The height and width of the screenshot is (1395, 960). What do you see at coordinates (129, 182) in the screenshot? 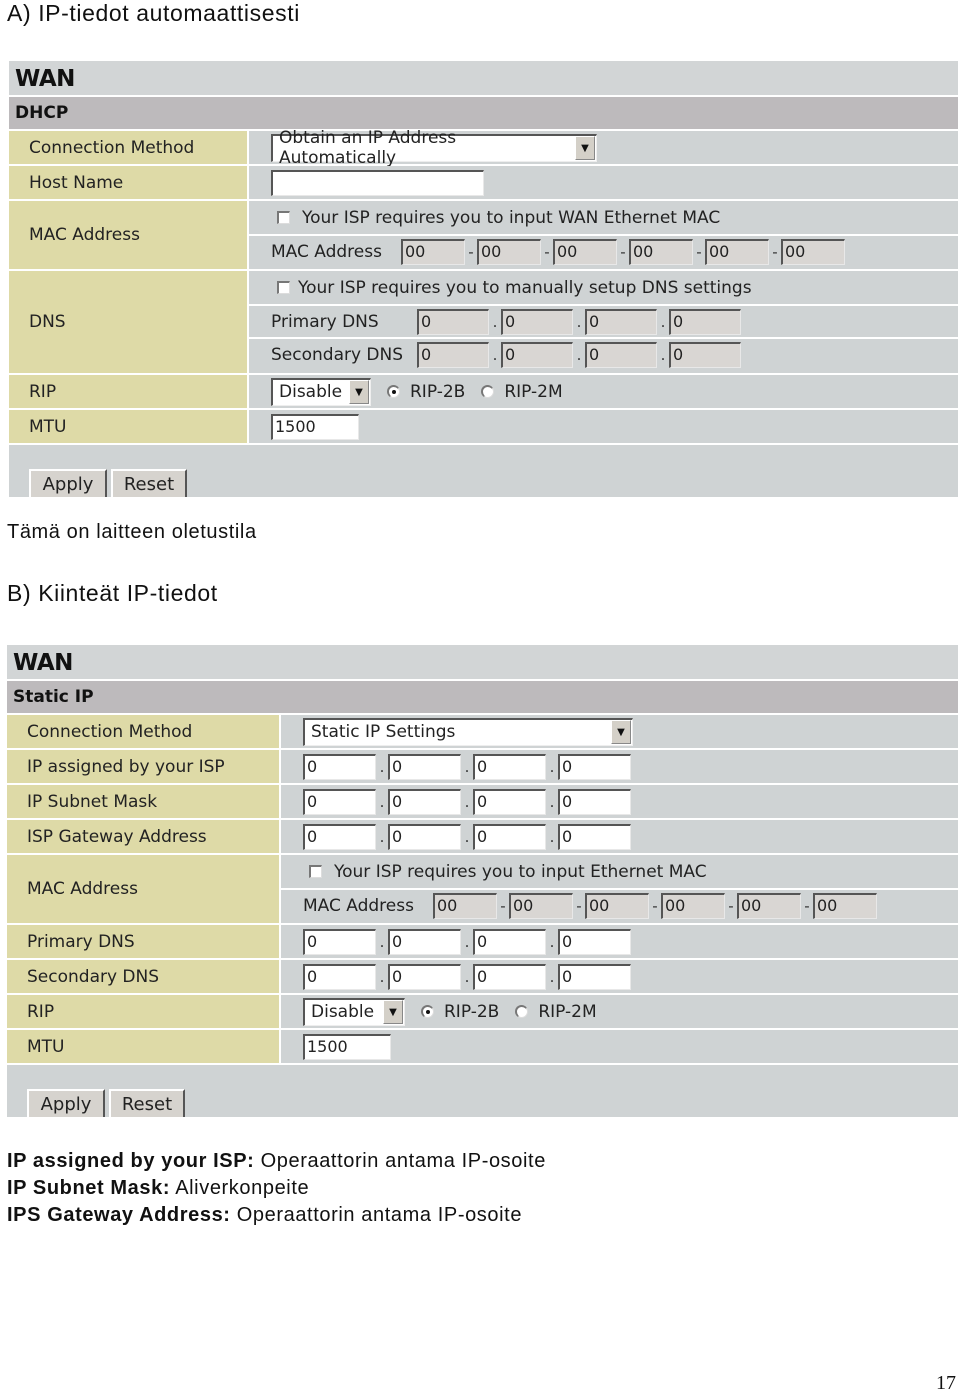
I see `host-name-label: Host Name` at bounding box center [129, 182].